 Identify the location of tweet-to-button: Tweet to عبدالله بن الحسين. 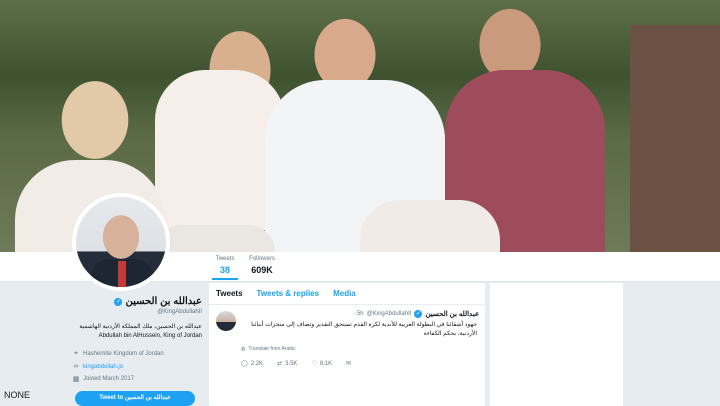
(135, 398).